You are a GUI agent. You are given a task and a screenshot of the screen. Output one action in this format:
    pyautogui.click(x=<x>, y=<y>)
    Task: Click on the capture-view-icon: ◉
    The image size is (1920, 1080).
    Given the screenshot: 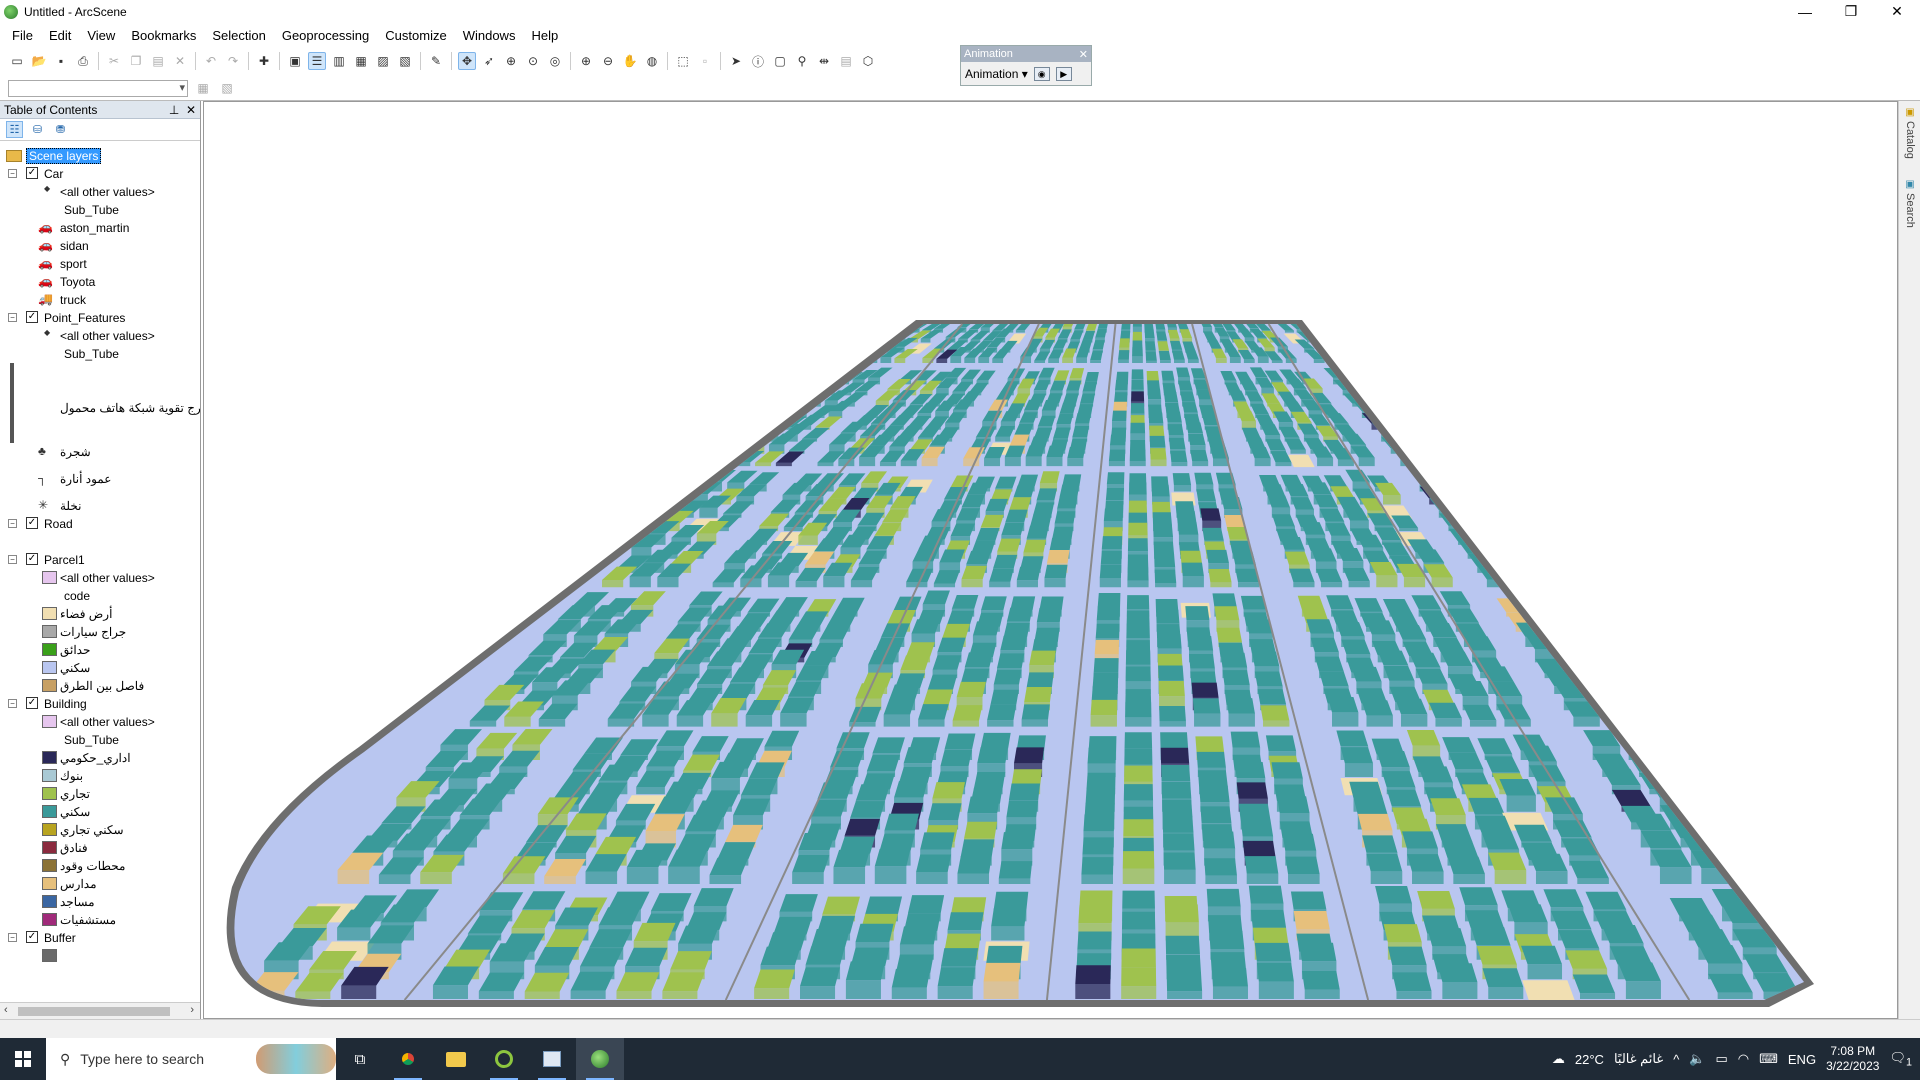 What is the action you would take?
    pyautogui.click(x=1041, y=74)
    